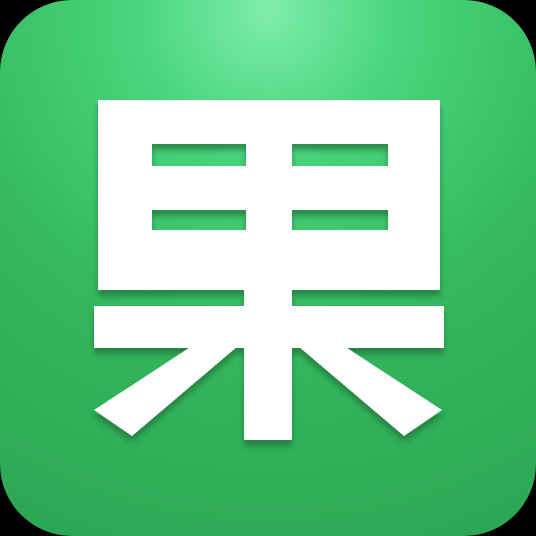  Describe the element at coordinates (166, 391) in the screenshot. I see `glyph-left-stroke` at that location.